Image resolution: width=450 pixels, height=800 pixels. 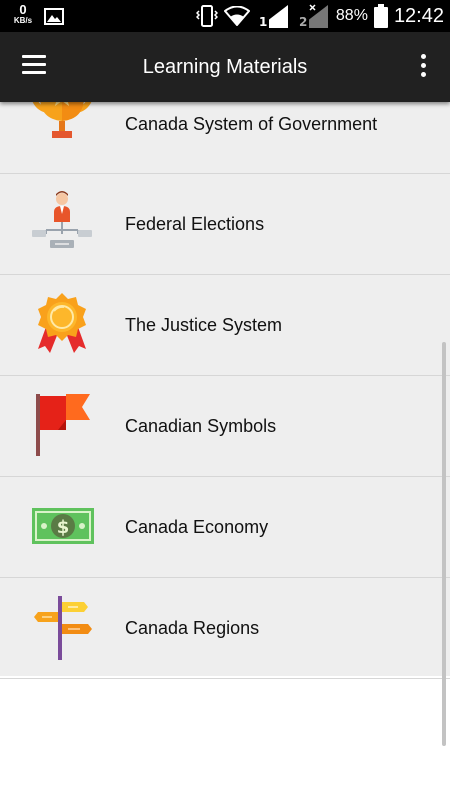 I want to click on battery-percent: 88%, so click(x=351, y=15).